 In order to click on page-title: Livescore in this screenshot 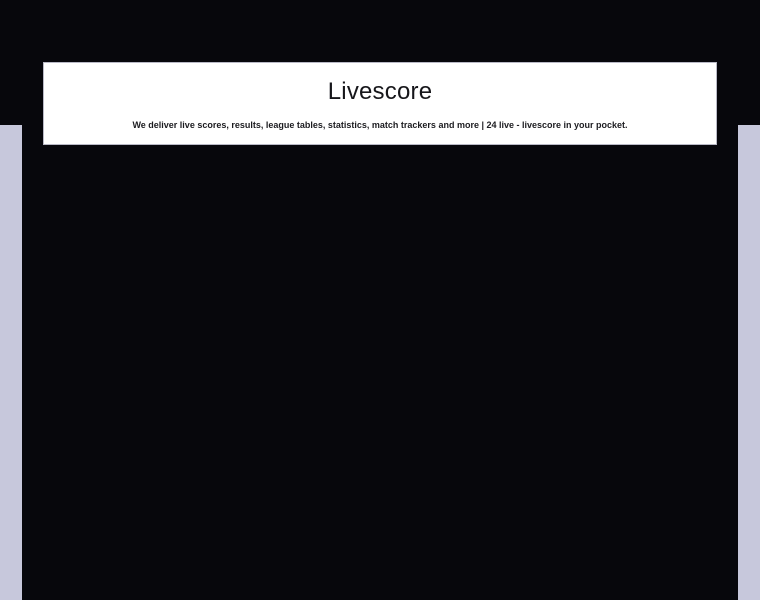, I will do `click(380, 91)`.